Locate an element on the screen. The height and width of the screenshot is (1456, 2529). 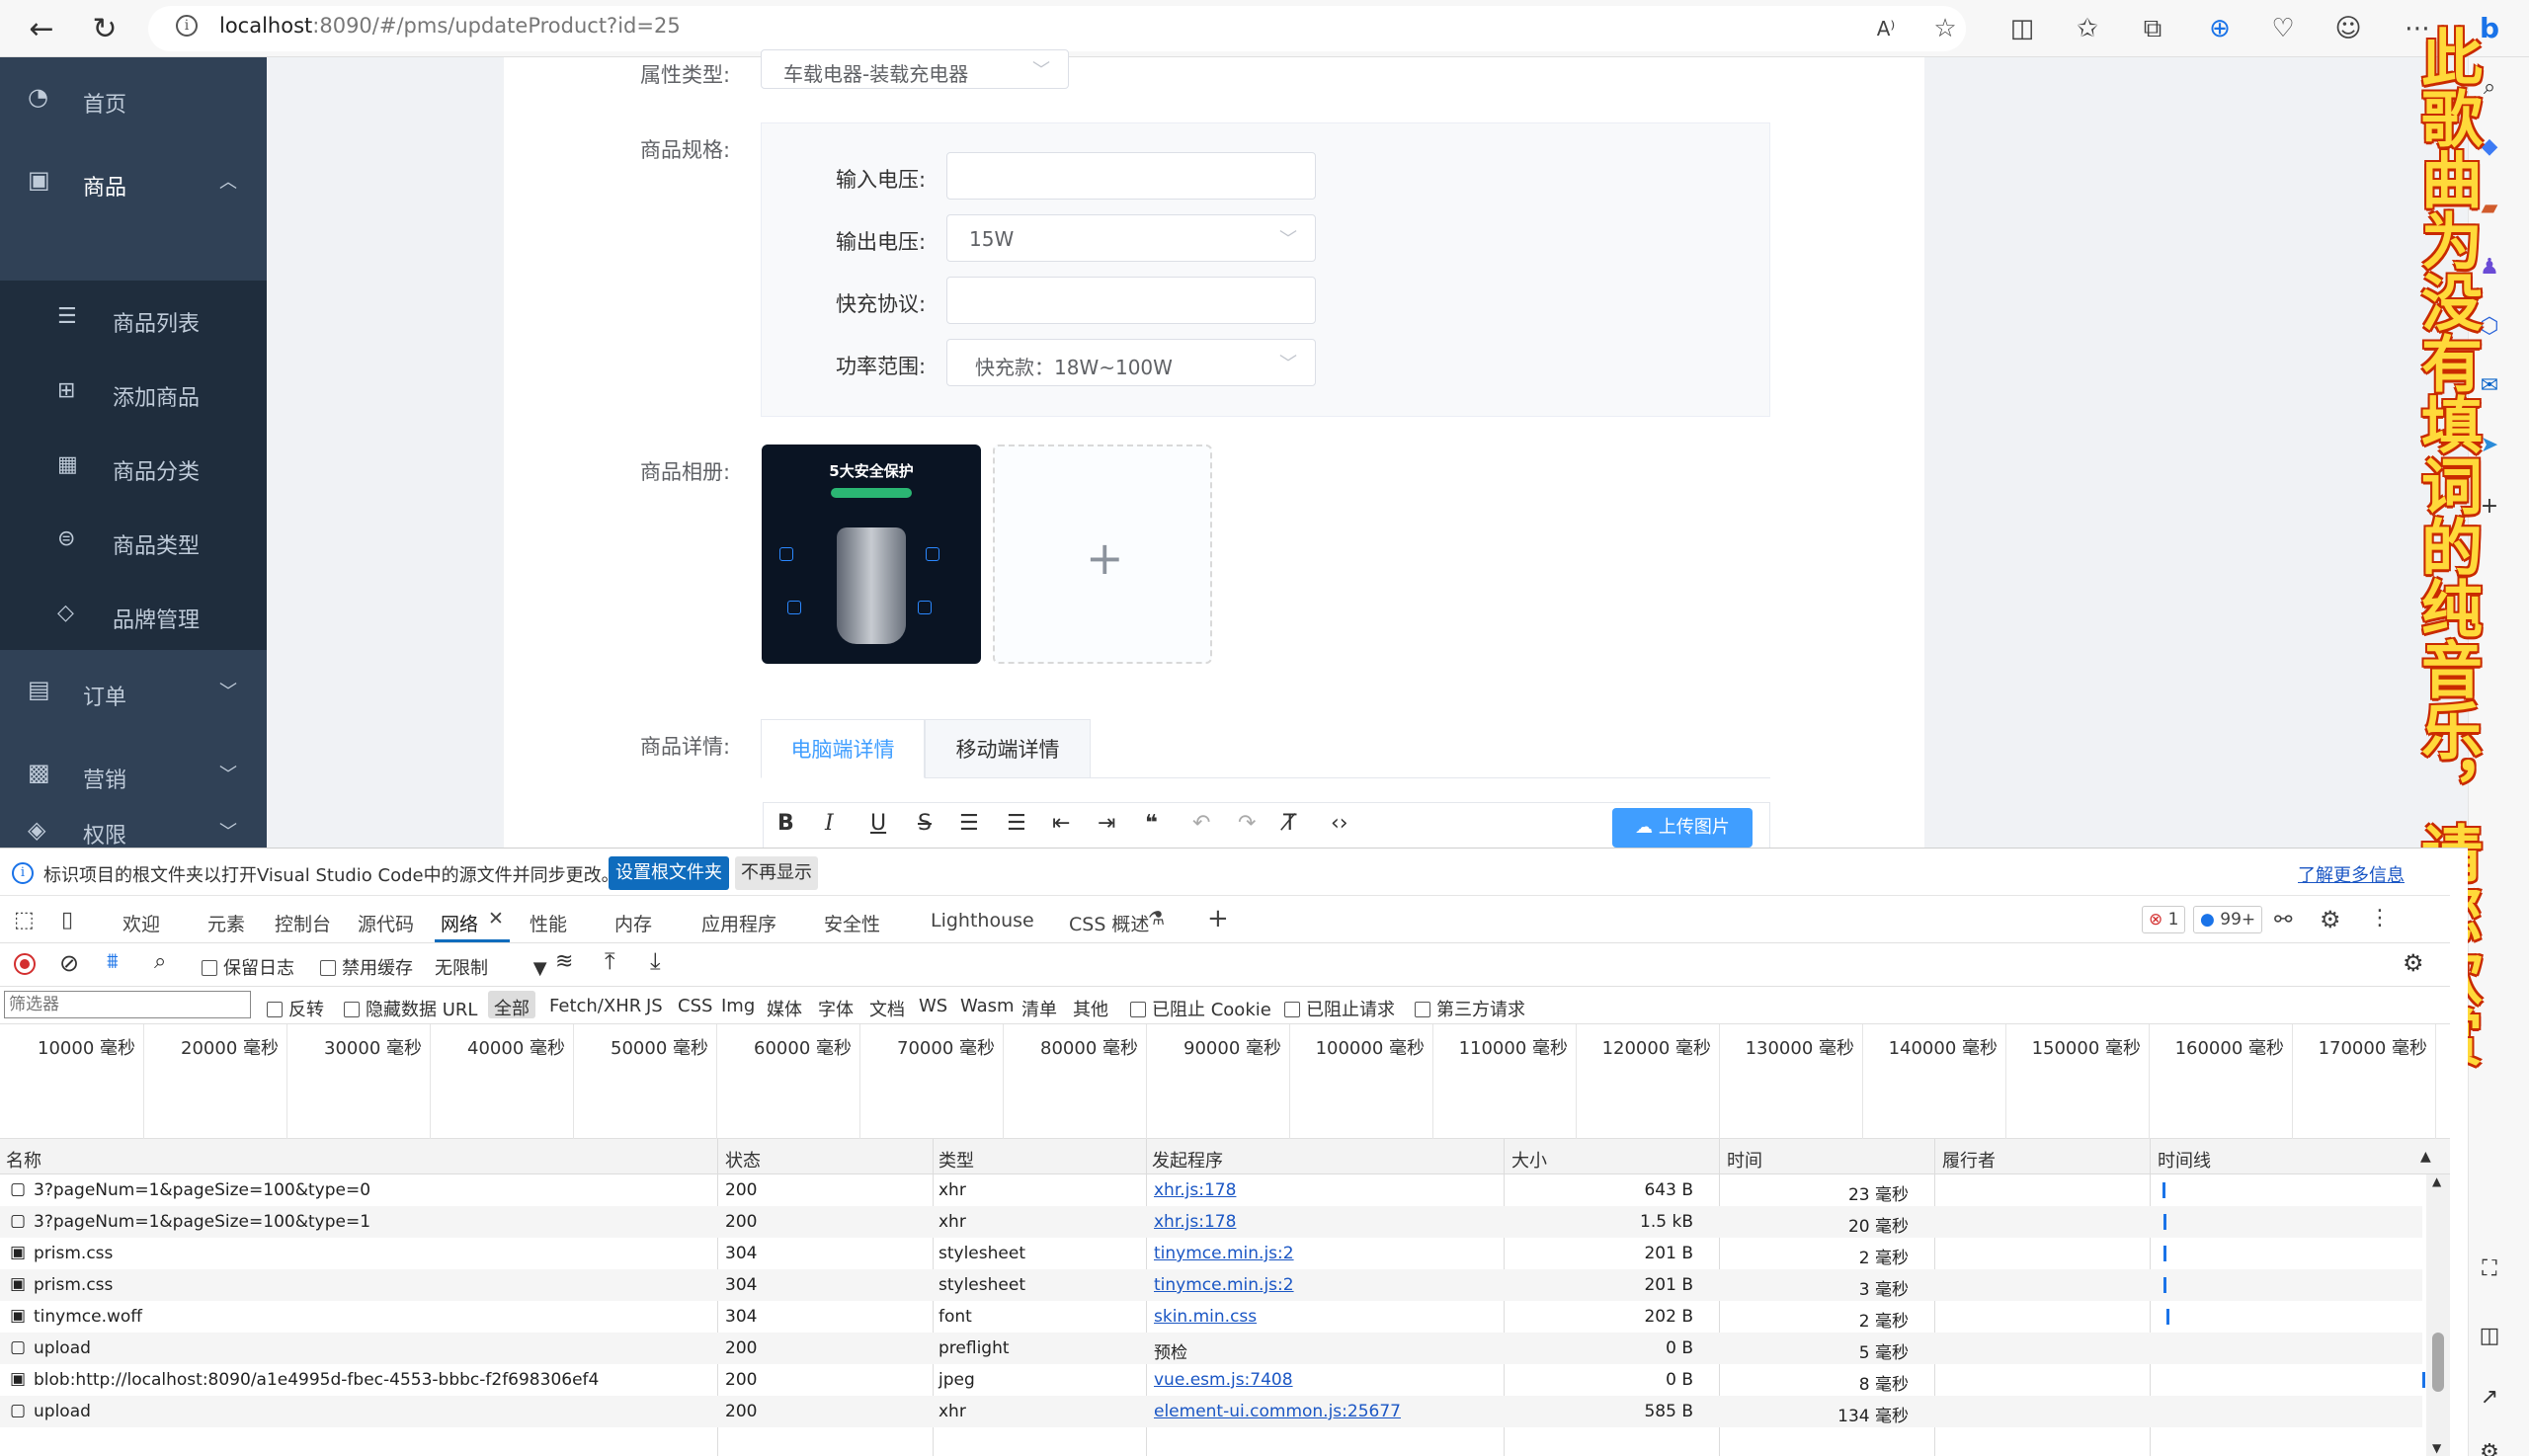
device-emulation-icon: ▯ is located at coordinates (67, 920).